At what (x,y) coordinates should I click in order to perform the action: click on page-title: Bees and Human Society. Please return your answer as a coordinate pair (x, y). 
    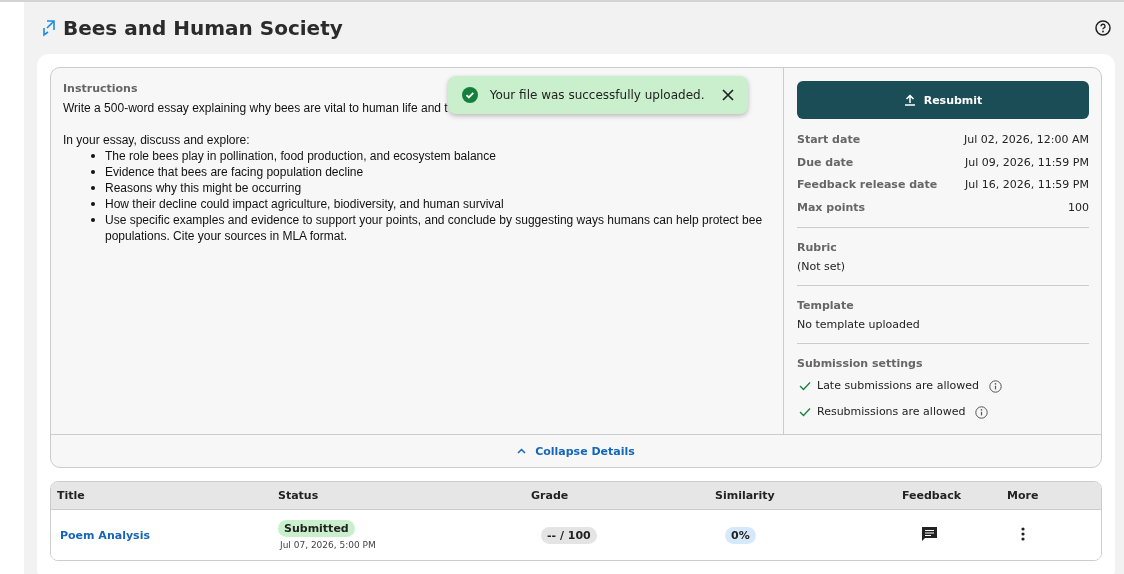
    Looking at the image, I should click on (203, 28).